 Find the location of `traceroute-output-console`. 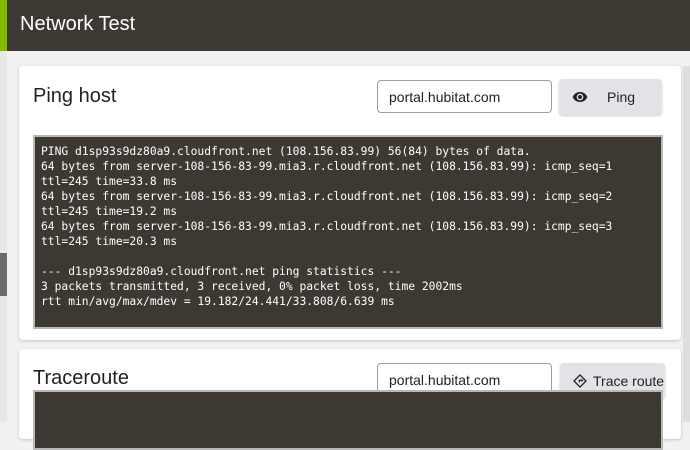

traceroute-output-console is located at coordinates (348, 420).